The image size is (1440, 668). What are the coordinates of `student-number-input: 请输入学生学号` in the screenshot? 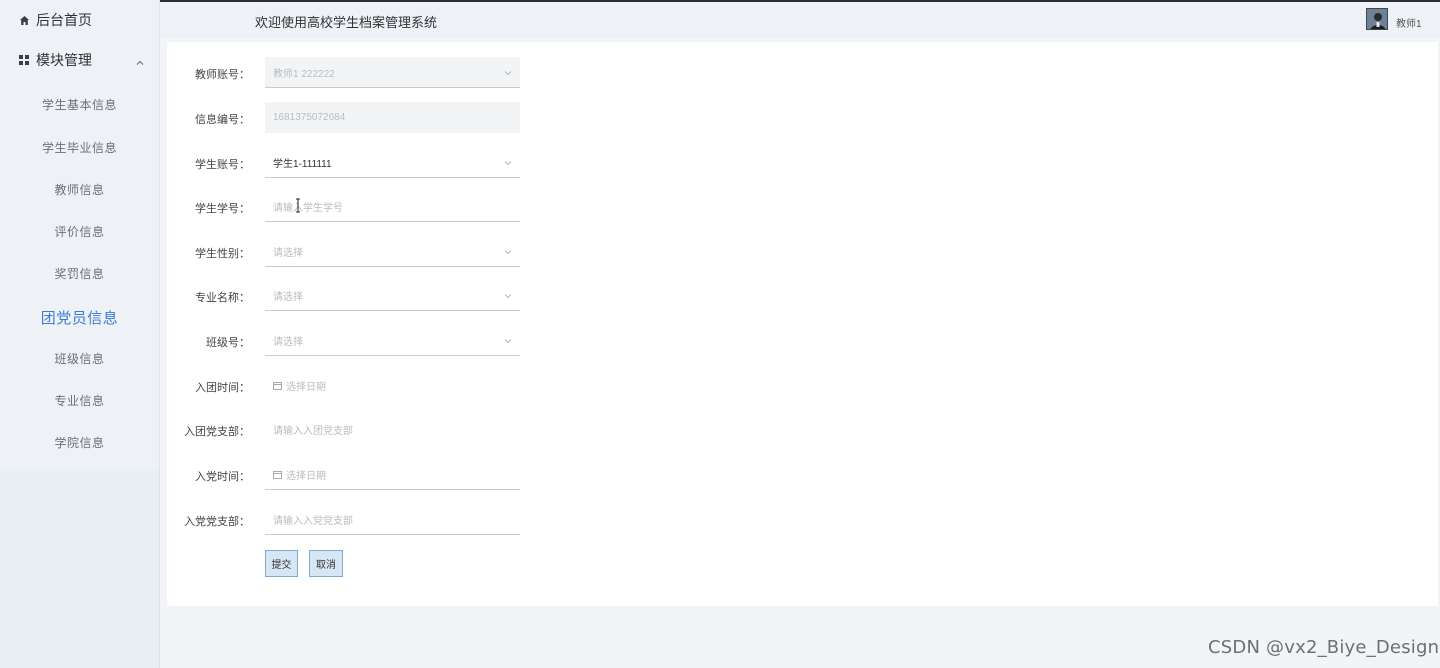 It's located at (392, 206).